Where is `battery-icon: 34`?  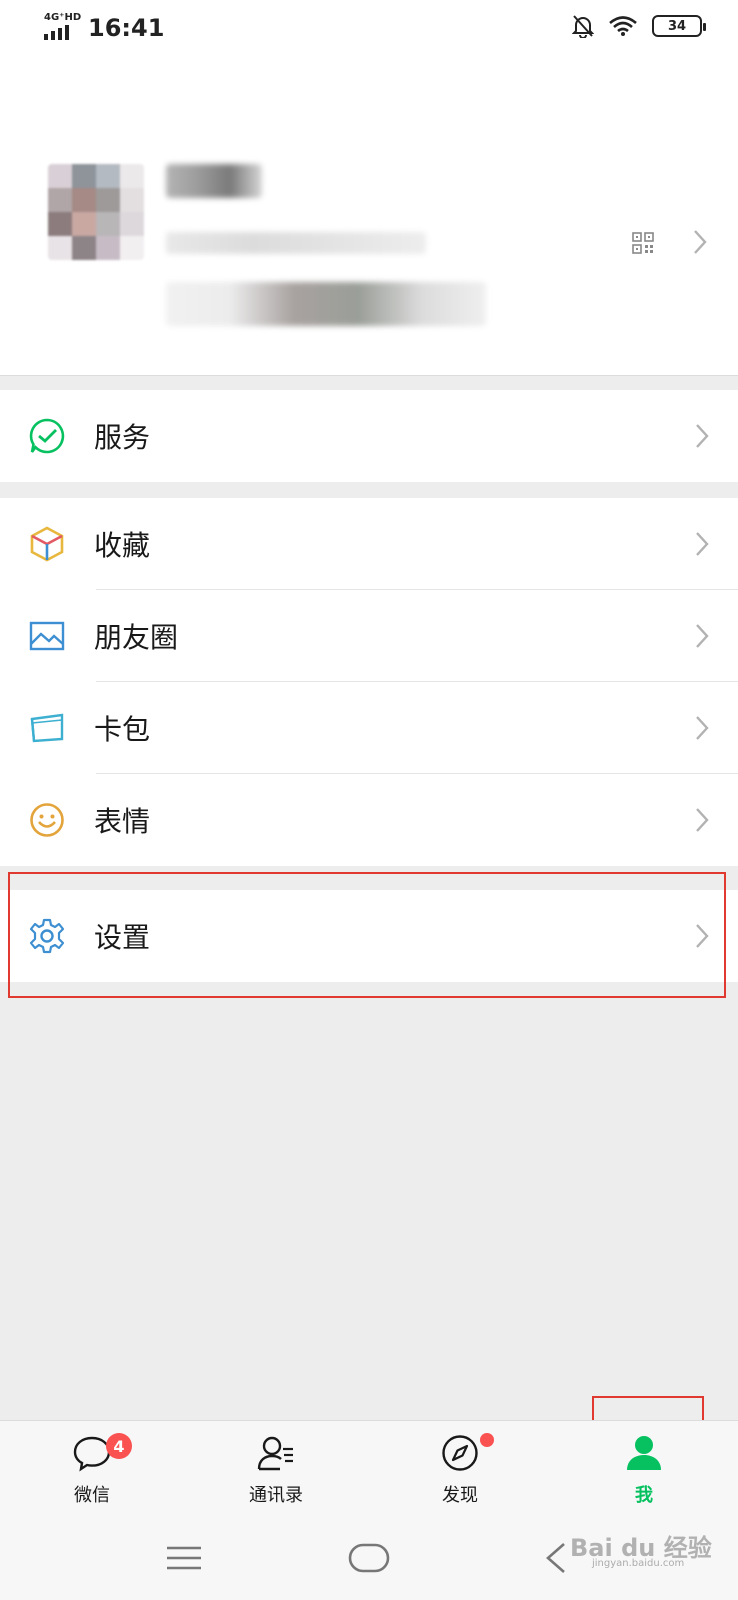 battery-icon: 34 is located at coordinates (679, 26).